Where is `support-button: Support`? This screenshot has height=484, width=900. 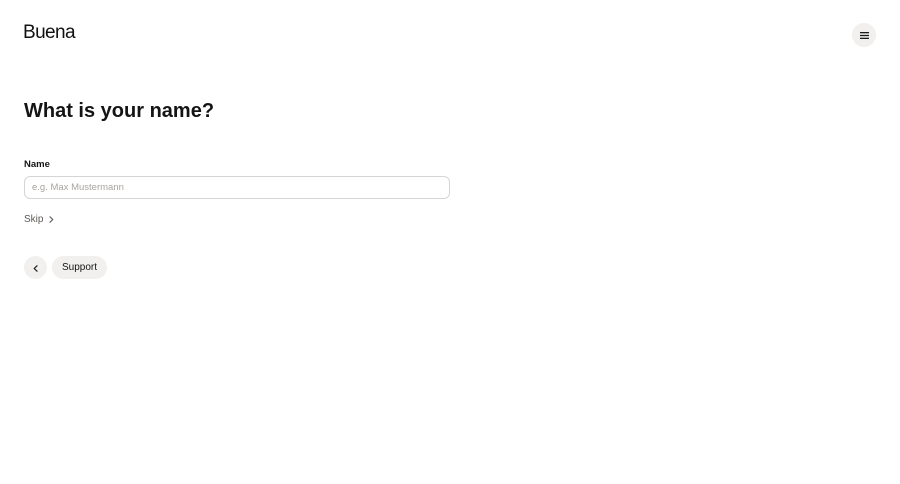
support-button: Support is located at coordinates (80, 267).